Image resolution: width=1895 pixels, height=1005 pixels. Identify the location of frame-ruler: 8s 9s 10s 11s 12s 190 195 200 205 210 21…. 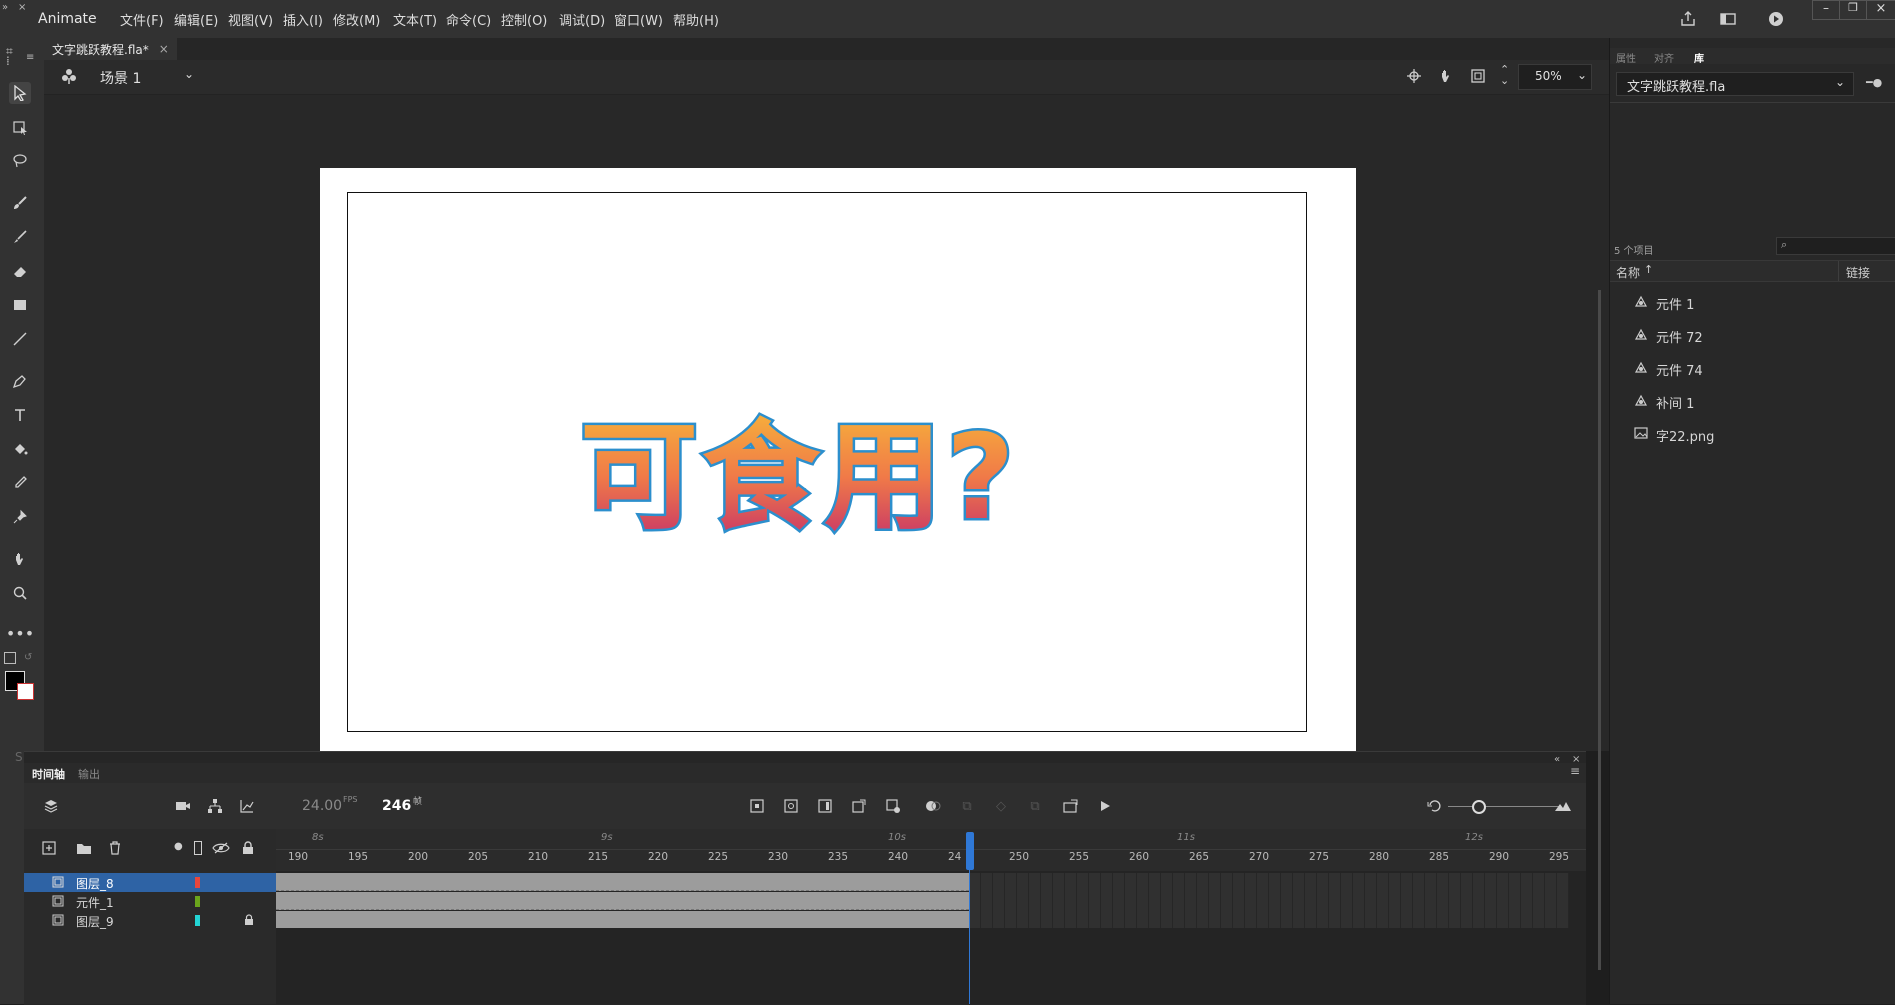
(931, 850).